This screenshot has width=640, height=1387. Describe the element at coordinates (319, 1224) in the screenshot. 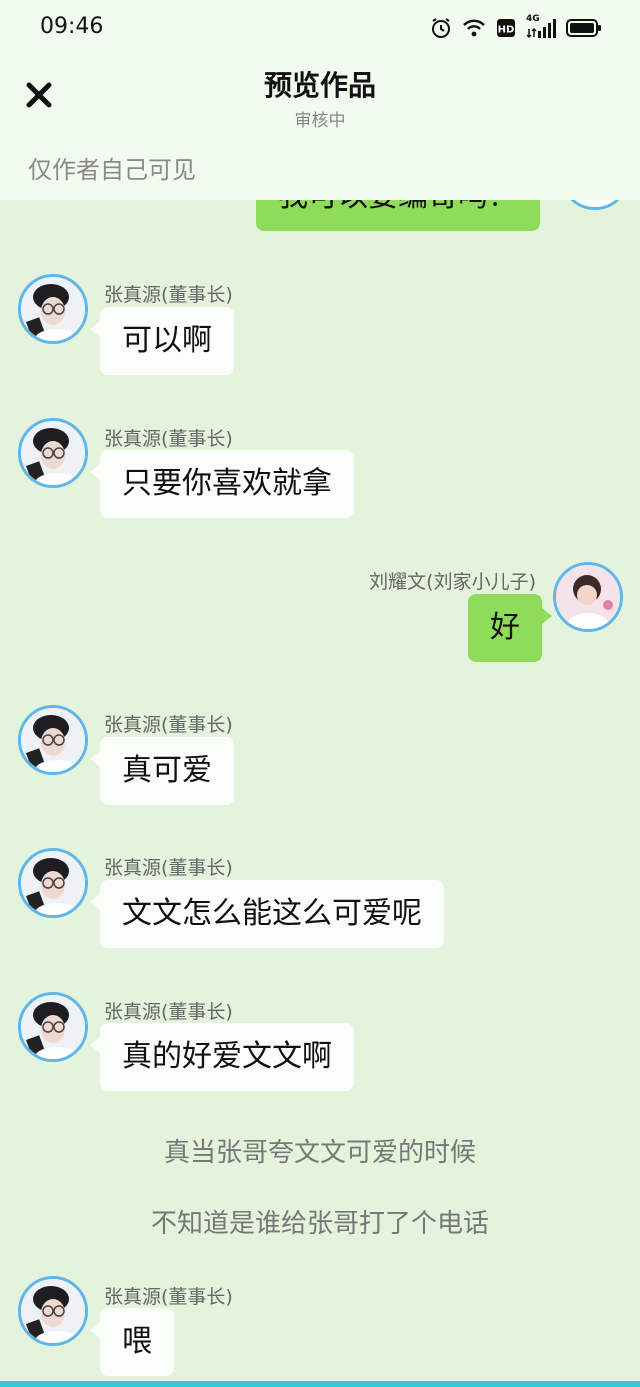

I see `narration-line: 不知道是谁给张哥打了个电话` at that location.